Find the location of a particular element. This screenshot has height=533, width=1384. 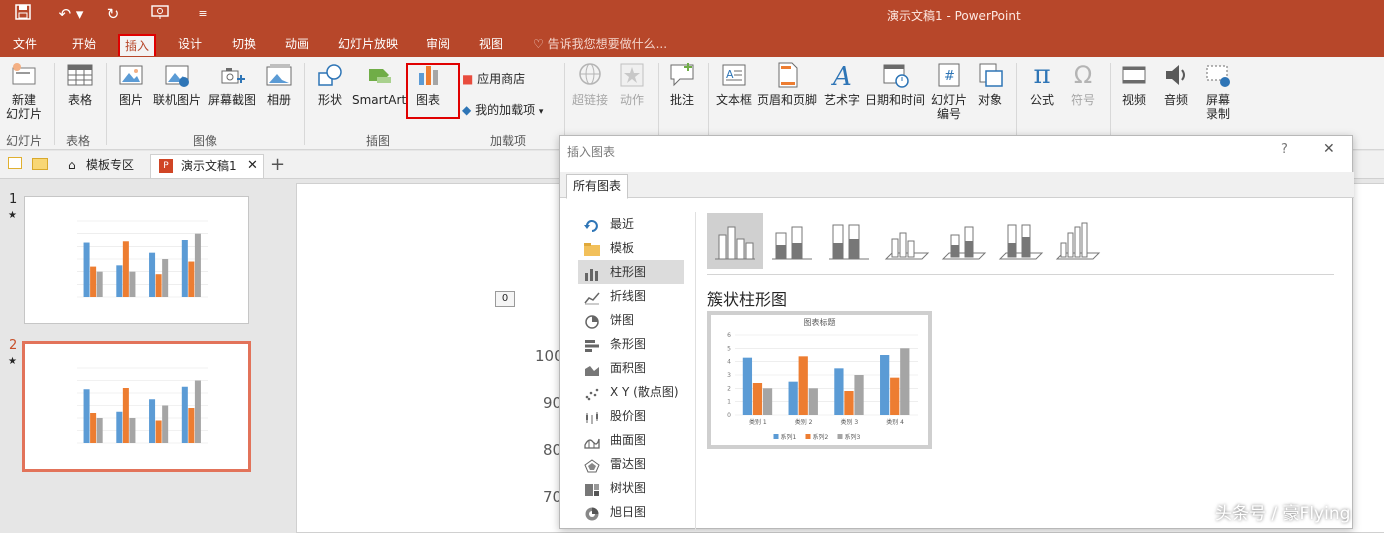

subtype-3d-100-stacked-column is located at coordinates (1020, 241).